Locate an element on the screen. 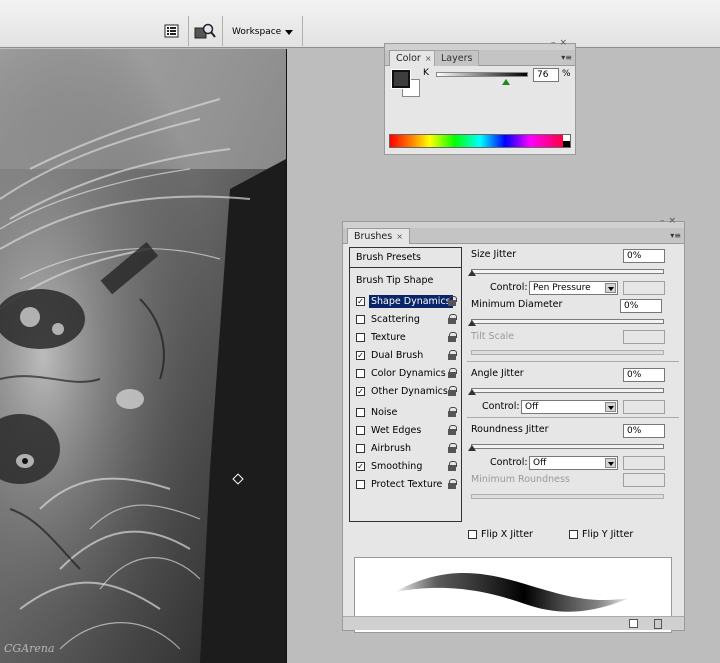 The image size is (720, 663). brush-option-other-dynamics: ✓ Other Dynamics is located at coordinates (405, 391).